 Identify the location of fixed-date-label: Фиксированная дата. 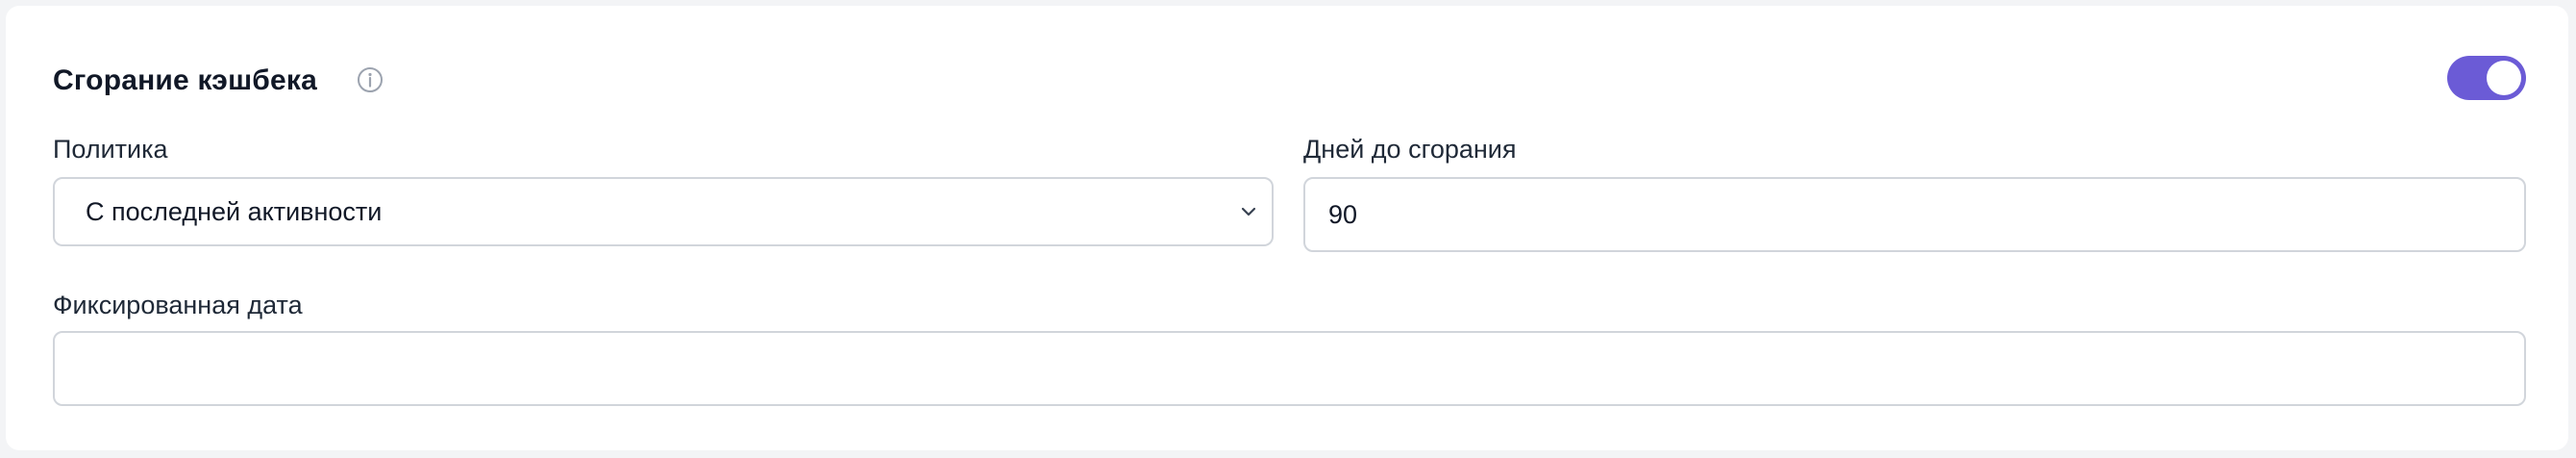
(178, 305).